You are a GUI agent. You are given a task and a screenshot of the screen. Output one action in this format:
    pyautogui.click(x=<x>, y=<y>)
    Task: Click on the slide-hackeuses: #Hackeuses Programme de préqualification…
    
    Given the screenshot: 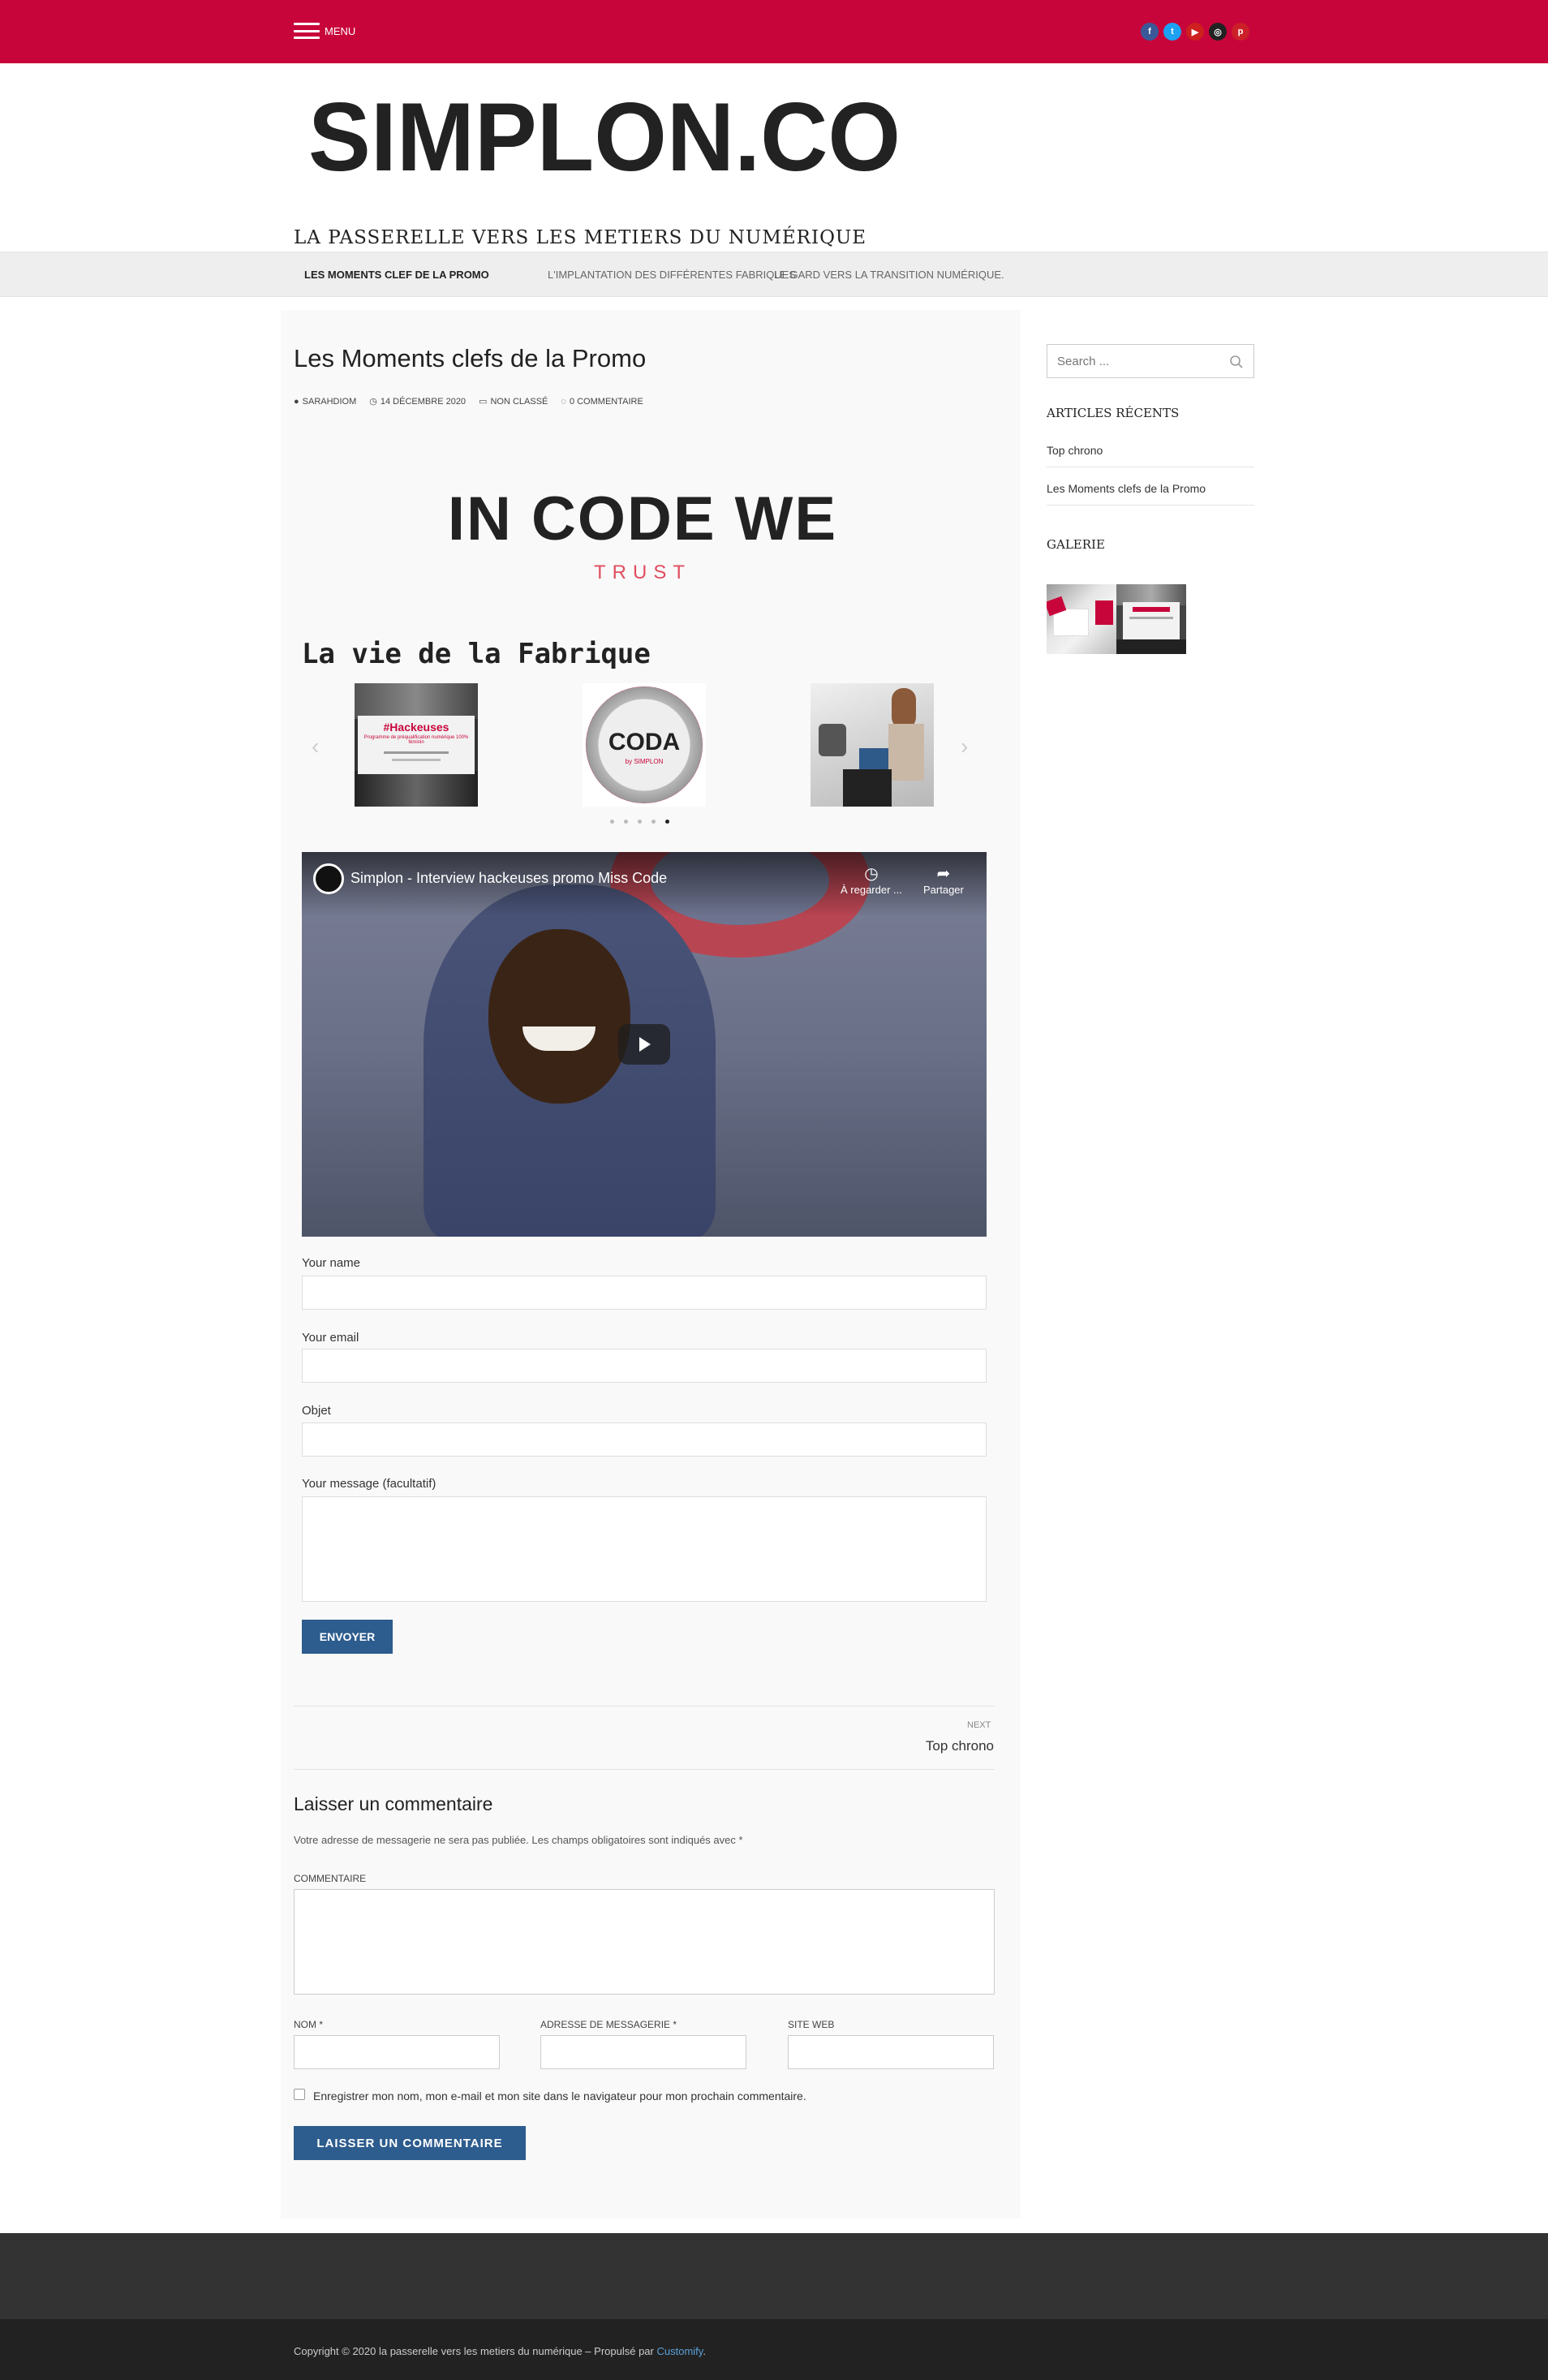 What is the action you would take?
    pyautogui.click(x=417, y=745)
    